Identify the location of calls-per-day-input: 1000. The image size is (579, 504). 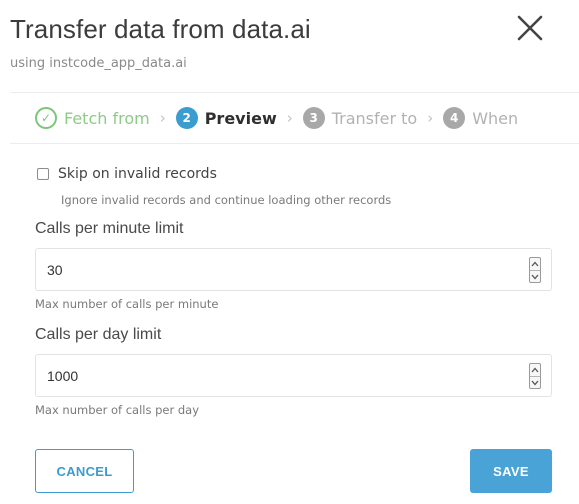
(293, 375).